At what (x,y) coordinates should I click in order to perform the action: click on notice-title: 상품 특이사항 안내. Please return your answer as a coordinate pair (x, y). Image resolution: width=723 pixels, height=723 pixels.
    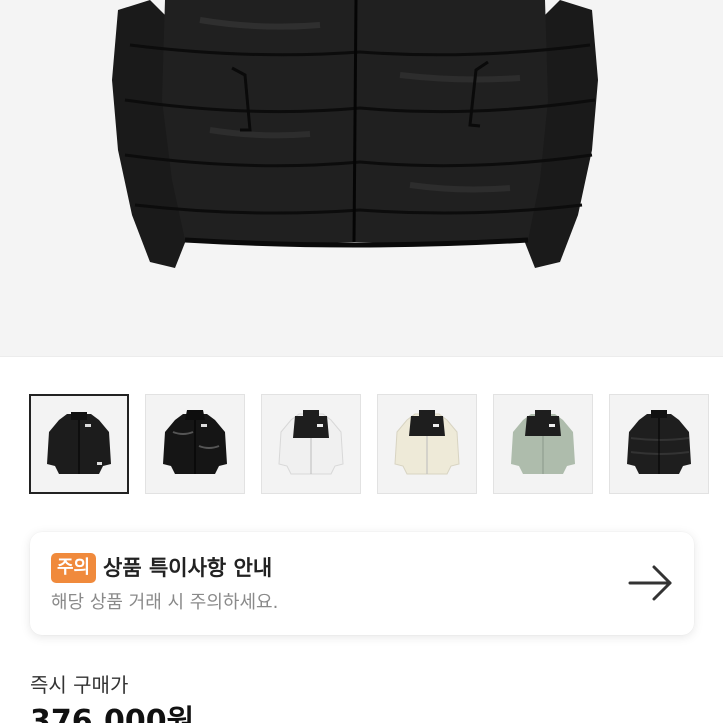
    Looking at the image, I should click on (188, 568).